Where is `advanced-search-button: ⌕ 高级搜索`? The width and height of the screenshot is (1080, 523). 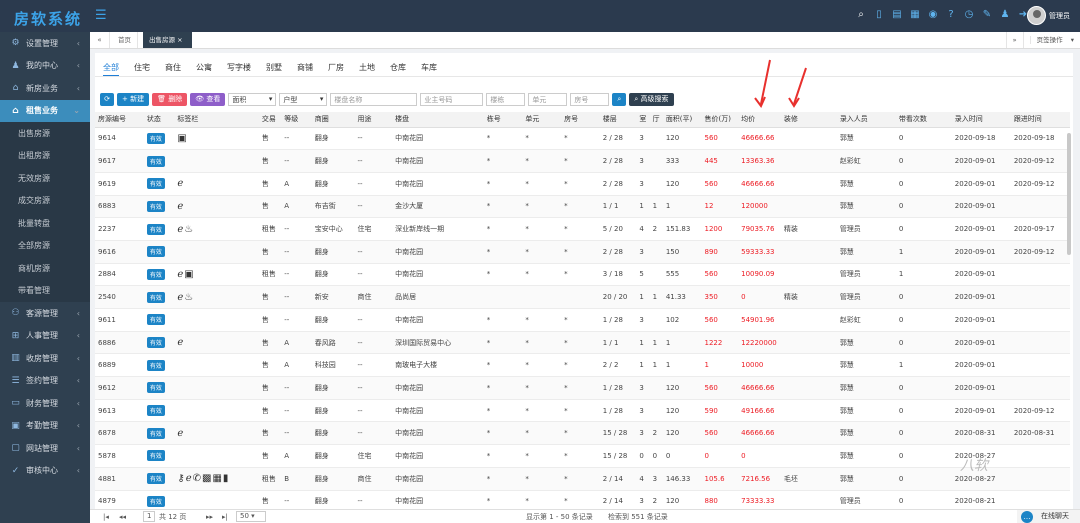 advanced-search-button: ⌕ 高级搜索 is located at coordinates (651, 99).